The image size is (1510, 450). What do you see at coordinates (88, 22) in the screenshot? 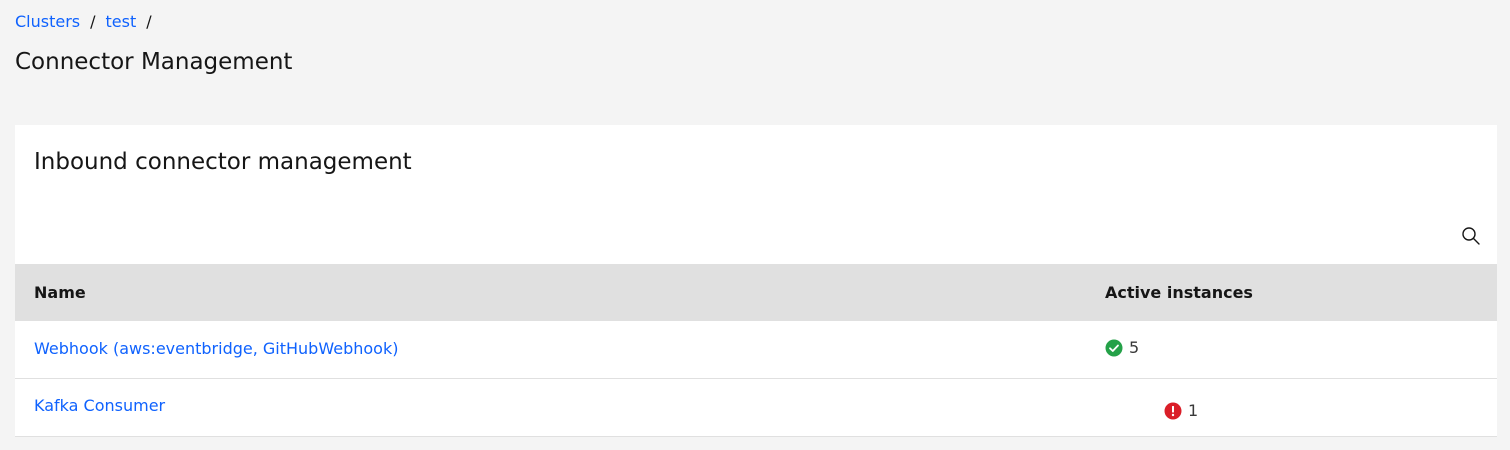
I see `breadcrumb: Clusters / test /` at bounding box center [88, 22].